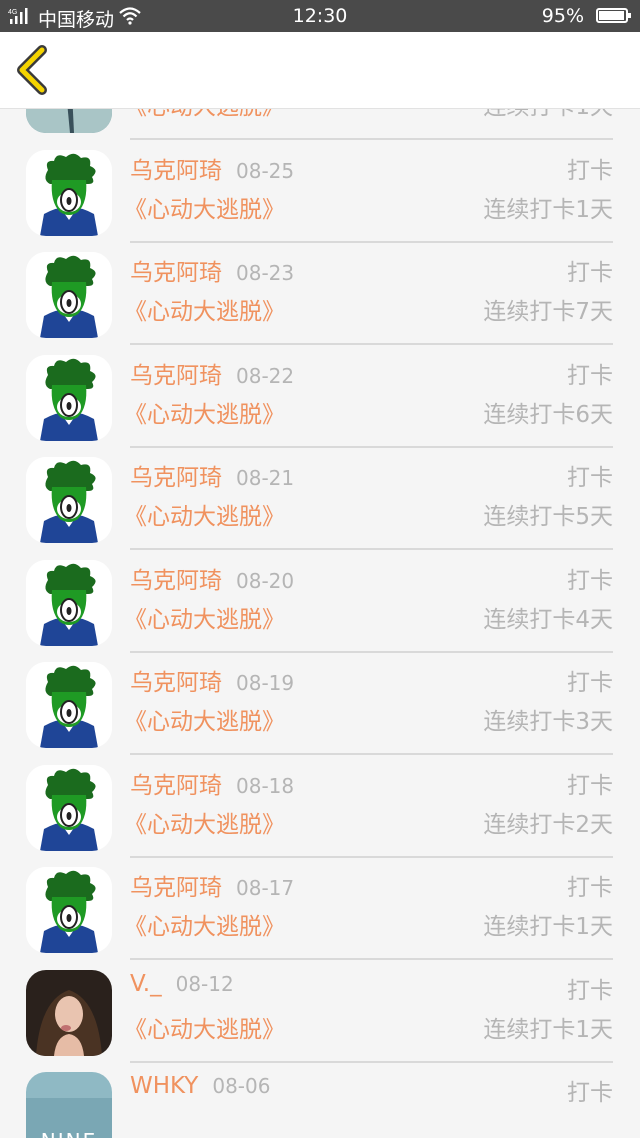  What do you see at coordinates (320, 70) in the screenshot?
I see `nav-bar` at bounding box center [320, 70].